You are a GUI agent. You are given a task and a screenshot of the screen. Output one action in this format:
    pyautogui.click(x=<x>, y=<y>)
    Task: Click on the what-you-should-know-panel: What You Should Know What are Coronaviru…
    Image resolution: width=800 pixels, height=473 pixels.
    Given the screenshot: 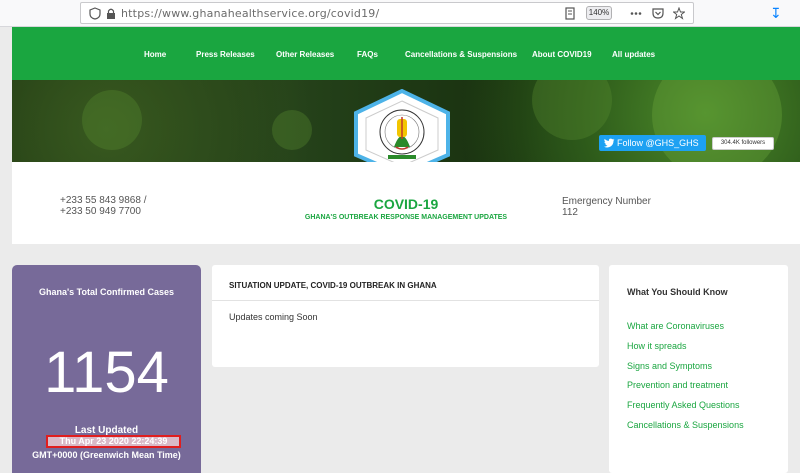 What is the action you would take?
    pyautogui.click(x=698, y=369)
    